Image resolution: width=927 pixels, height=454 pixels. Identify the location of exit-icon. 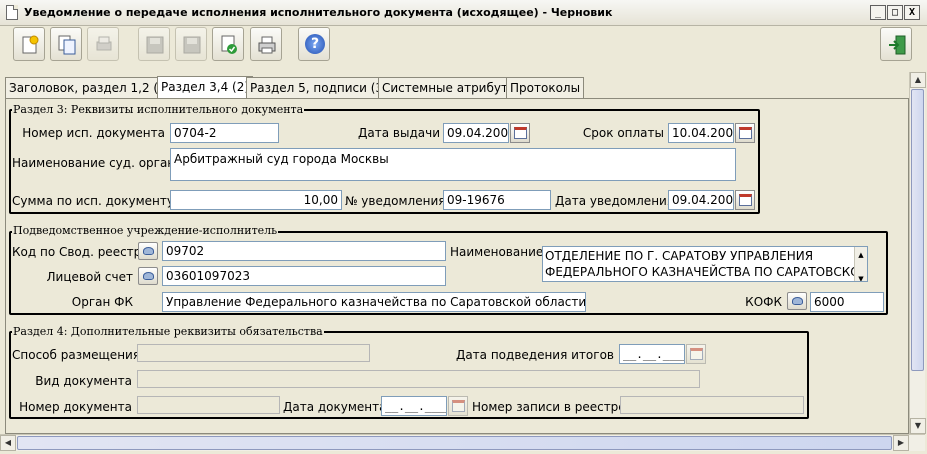
(897, 45).